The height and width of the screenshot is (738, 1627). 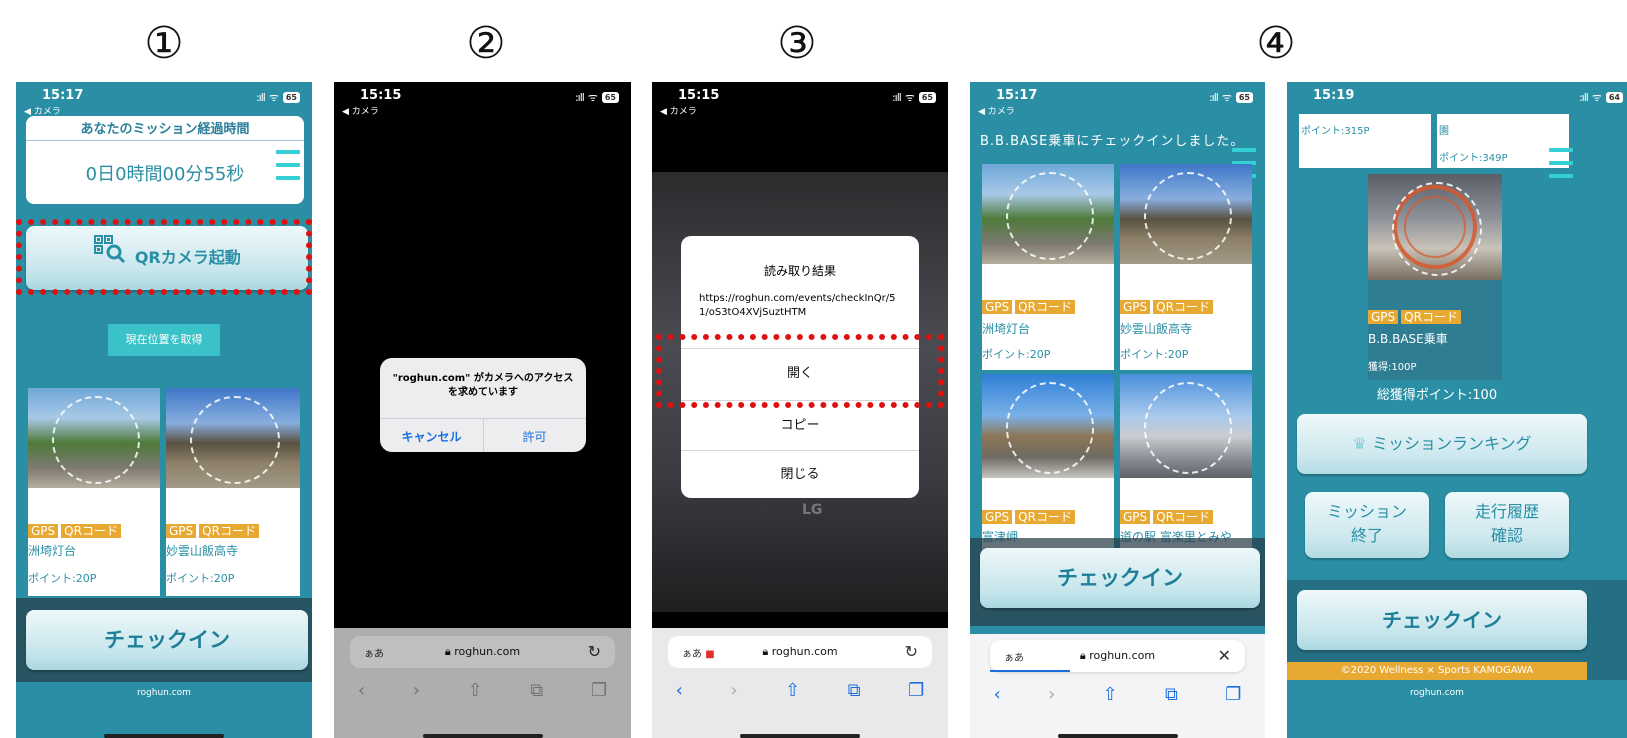 What do you see at coordinates (1408, 339) in the screenshot?
I see `spot-name: B.B.BASE乗車` at bounding box center [1408, 339].